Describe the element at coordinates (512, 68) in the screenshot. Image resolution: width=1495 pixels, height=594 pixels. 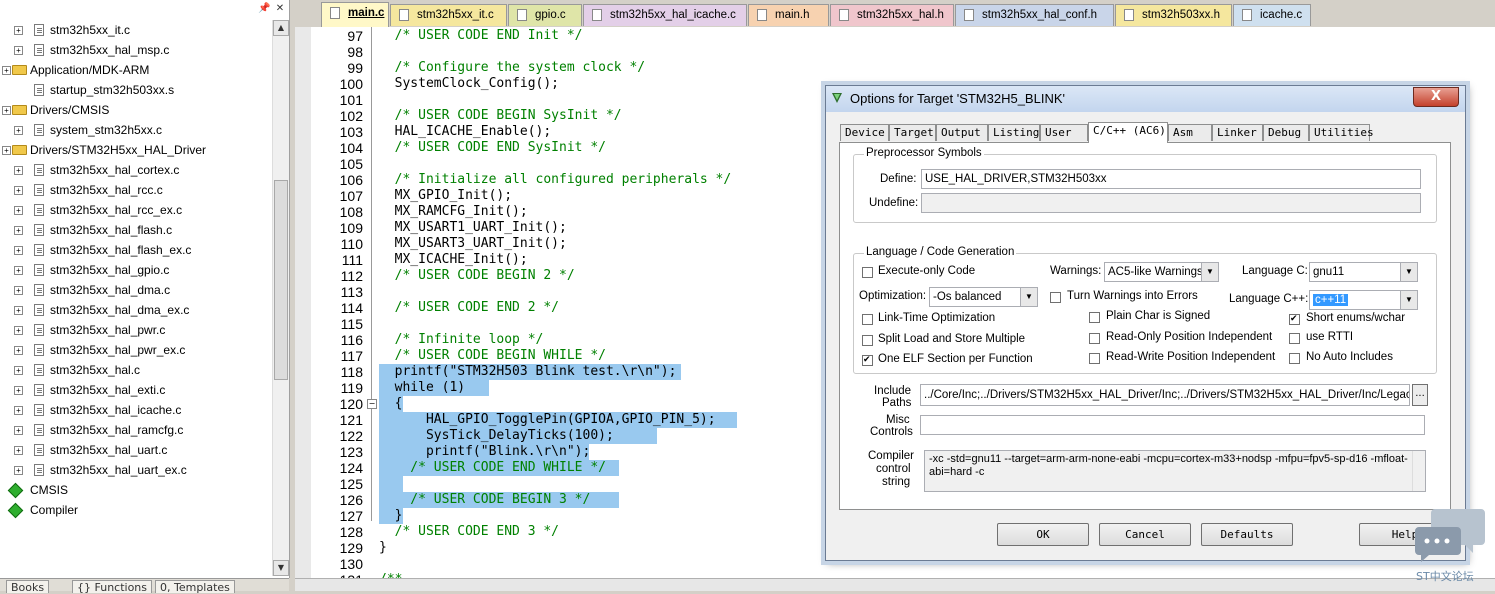
I see `code-line: /* Configure the system clock */` at that location.